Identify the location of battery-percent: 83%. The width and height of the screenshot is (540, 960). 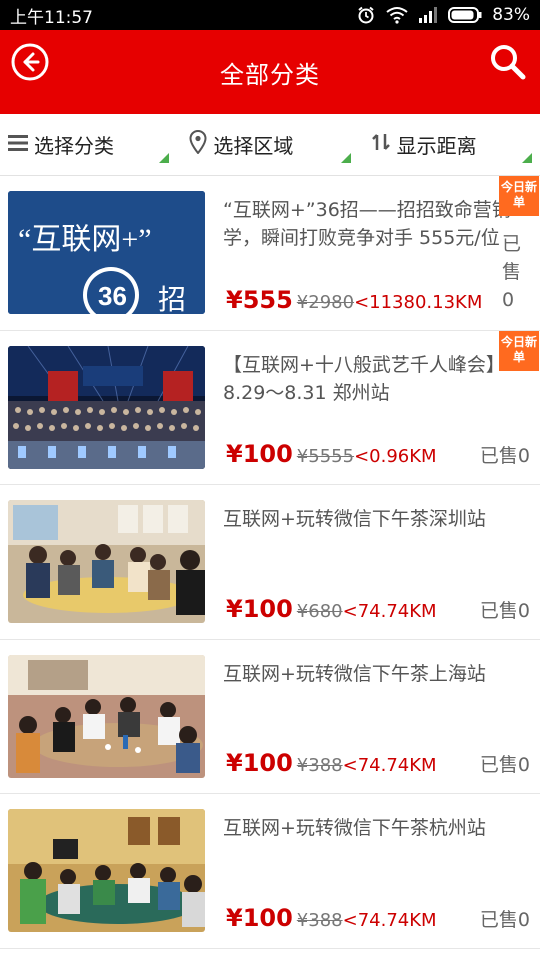
(511, 15).